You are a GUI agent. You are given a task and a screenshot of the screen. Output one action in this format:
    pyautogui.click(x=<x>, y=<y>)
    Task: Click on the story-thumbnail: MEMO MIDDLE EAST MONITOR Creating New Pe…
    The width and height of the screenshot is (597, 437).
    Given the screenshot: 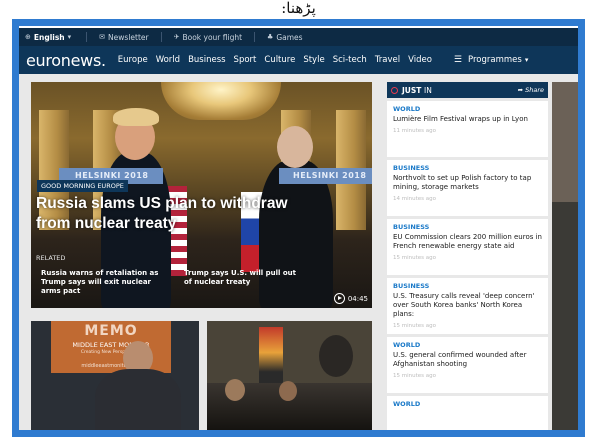 What is the action you would take?
    pyautogui.click(x=115, y=375)
    